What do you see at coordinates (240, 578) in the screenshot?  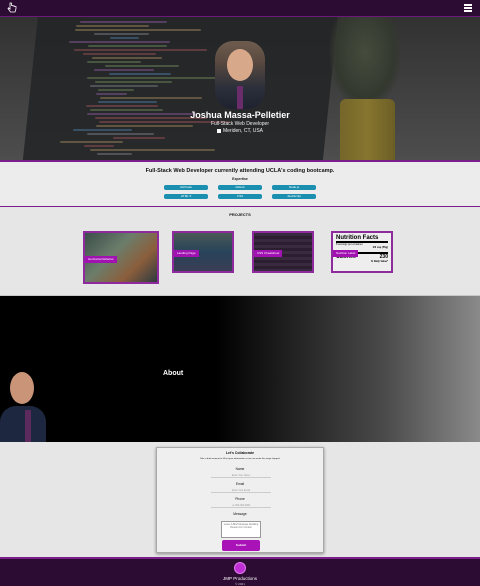 I see `footer-brand: JMP Productions` at bounding box center [240, 578].